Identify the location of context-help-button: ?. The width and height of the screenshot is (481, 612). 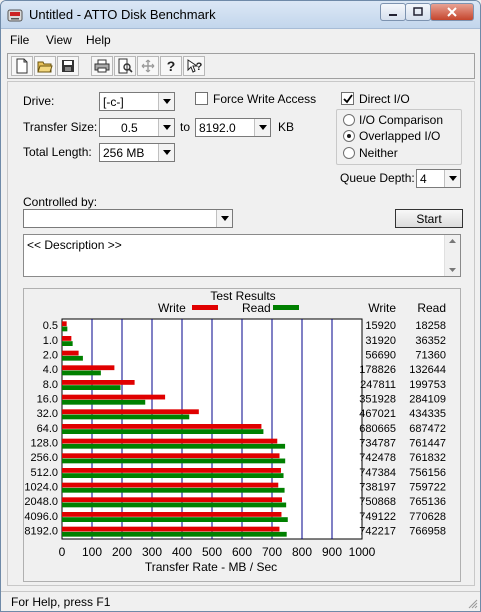
(194, 66).